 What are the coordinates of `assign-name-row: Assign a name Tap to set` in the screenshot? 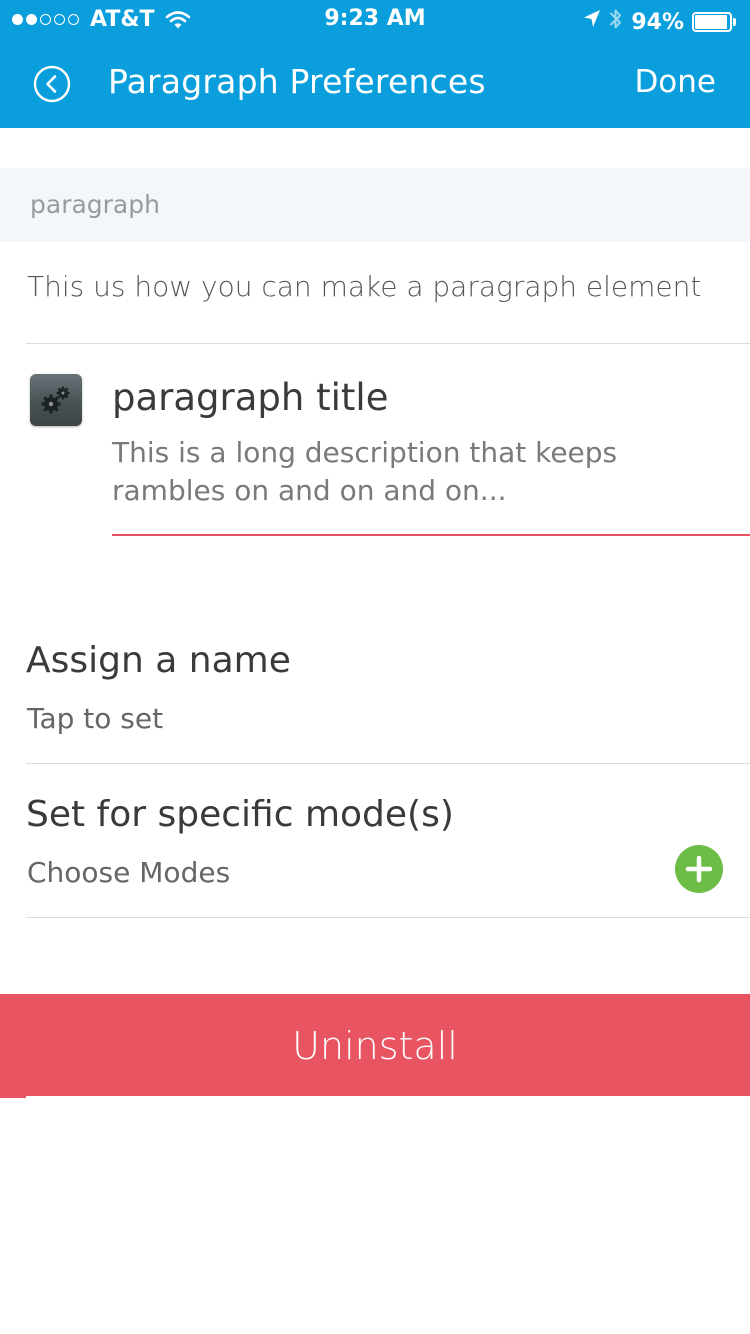 It's located at (375, 692).